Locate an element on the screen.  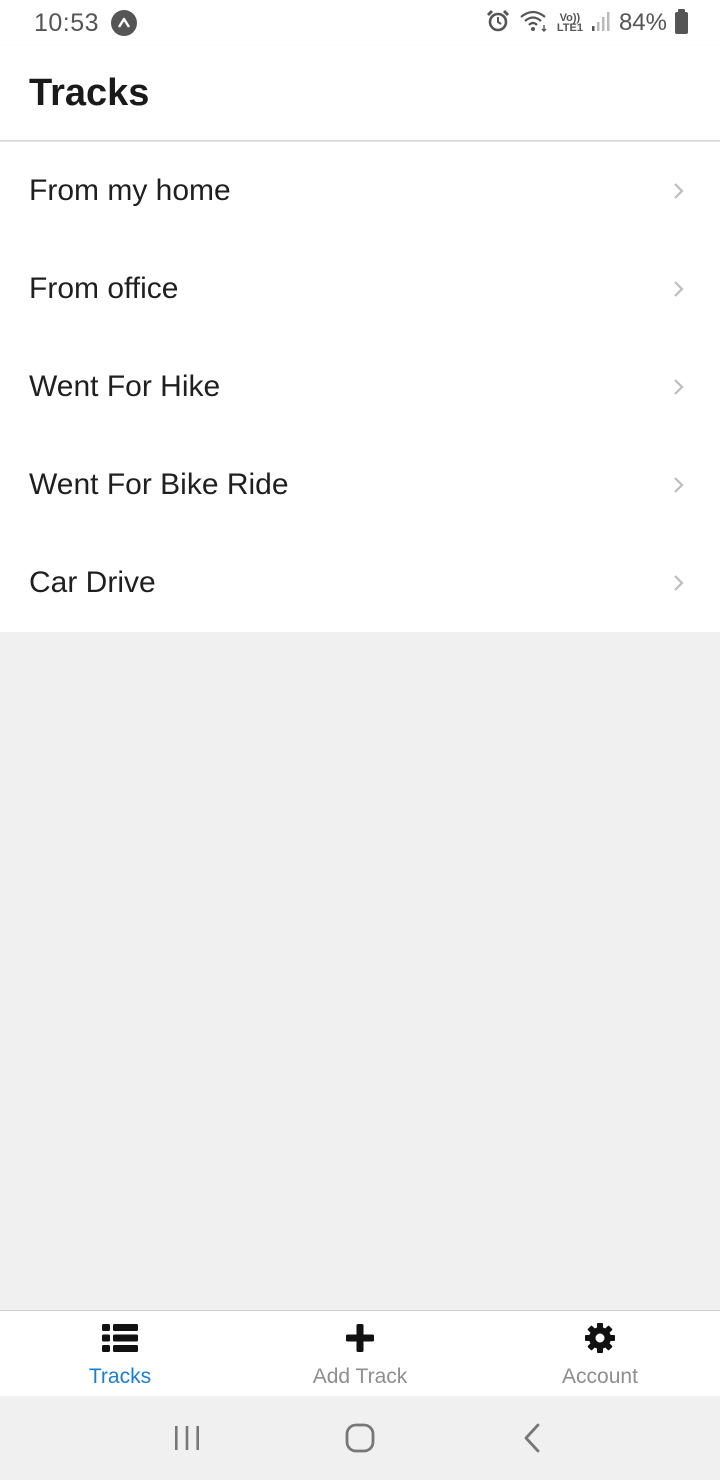
home-button is located at coordinates (360, 1438).